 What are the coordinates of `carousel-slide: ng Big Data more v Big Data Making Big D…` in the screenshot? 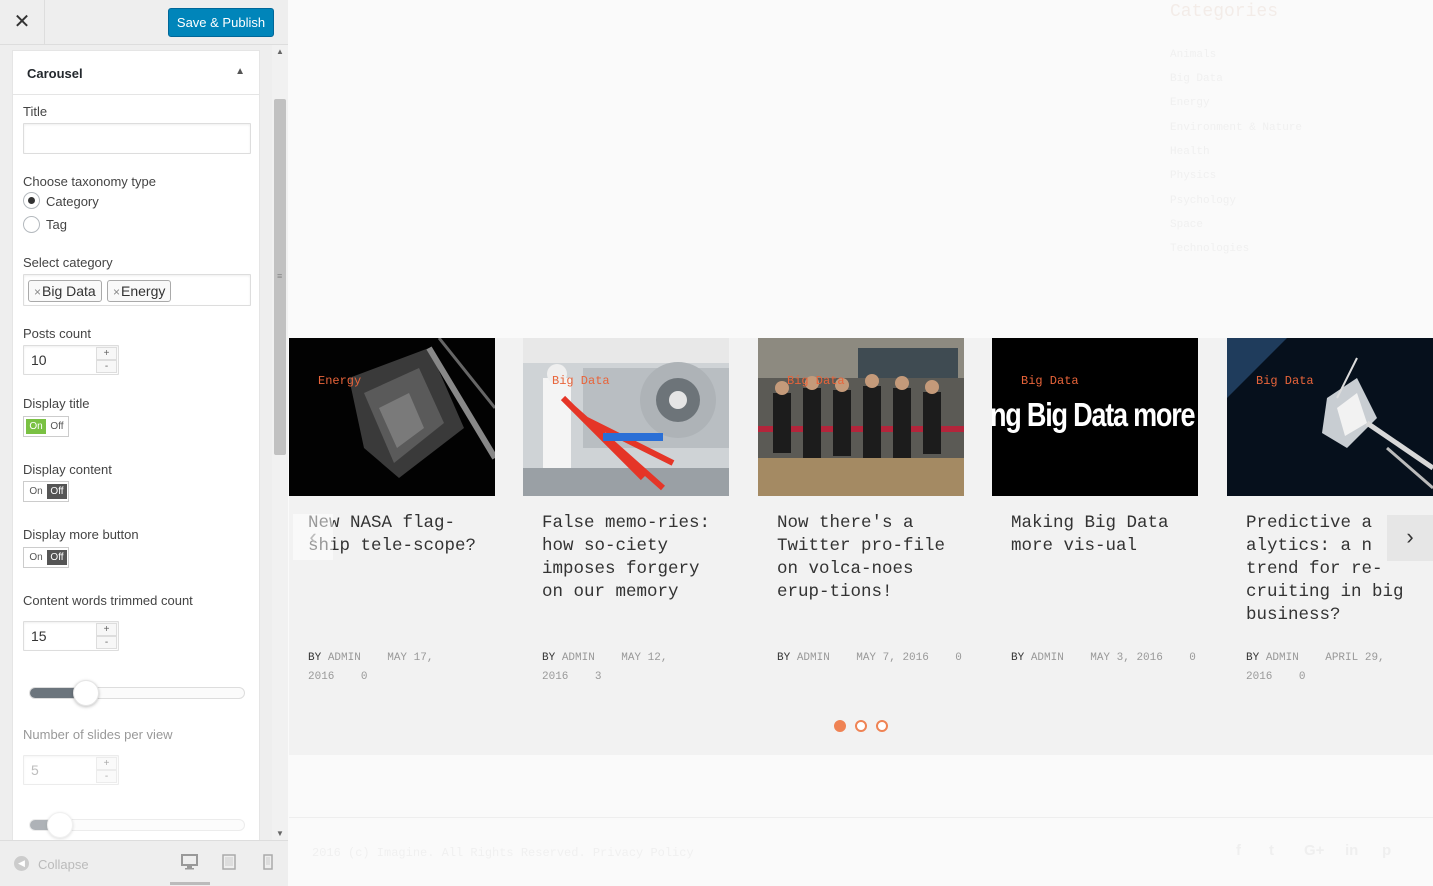 It's located at (1095, 501).